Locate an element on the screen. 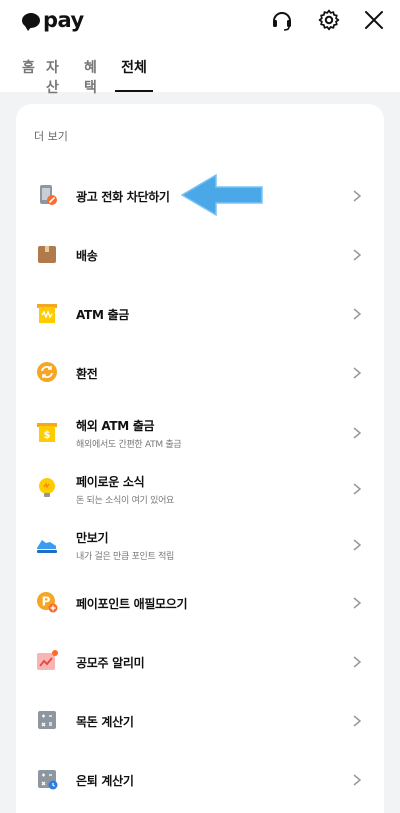 The image size is (400, 813). tab-all: 전체 is located at coordinates (134, 74).